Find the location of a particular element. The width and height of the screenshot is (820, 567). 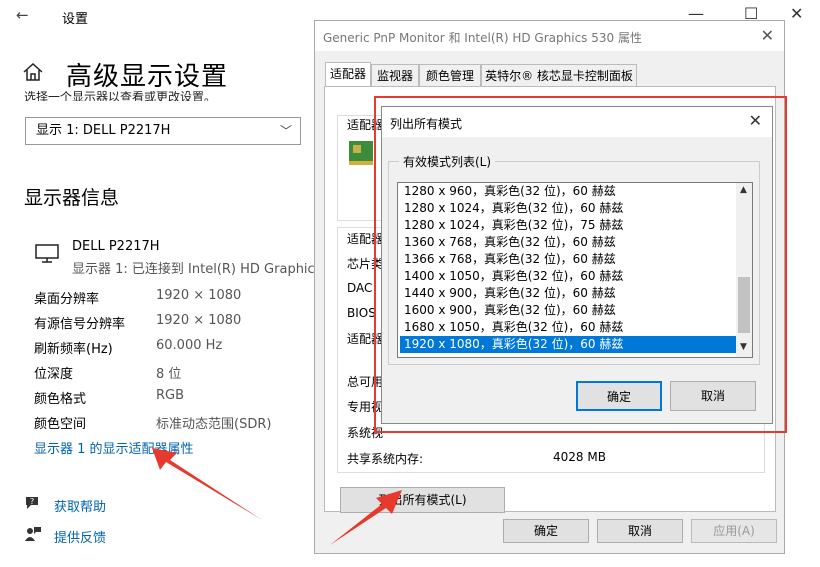

arrow-to-adapter-link is located at coordinates (207, 484).